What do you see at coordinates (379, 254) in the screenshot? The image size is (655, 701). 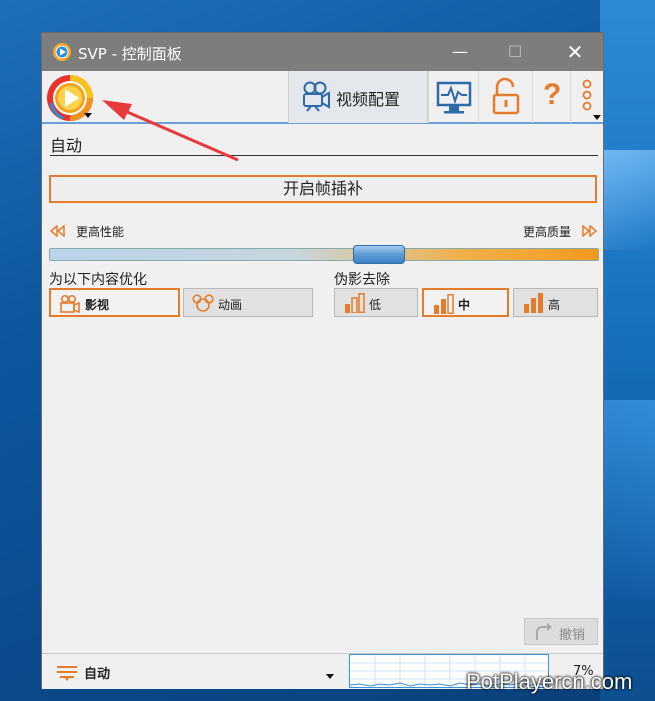 I see `quality-slider-thumb` at bounding box center [379, 254].